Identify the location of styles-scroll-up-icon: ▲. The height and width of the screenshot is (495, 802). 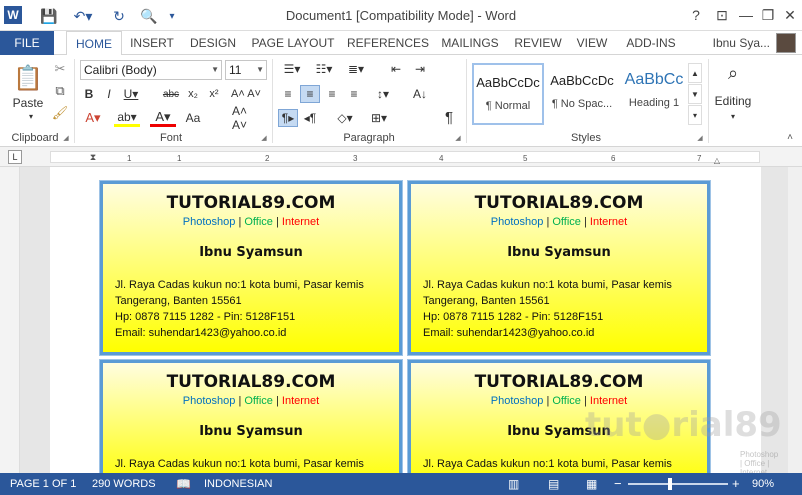
(695, 73).